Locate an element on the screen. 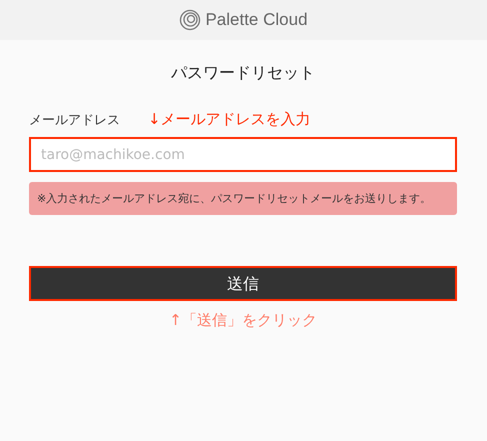 The width and height of the screenshot is (487, 441). email-field: taro@machikoe.com is located at coordinates (243, 154).